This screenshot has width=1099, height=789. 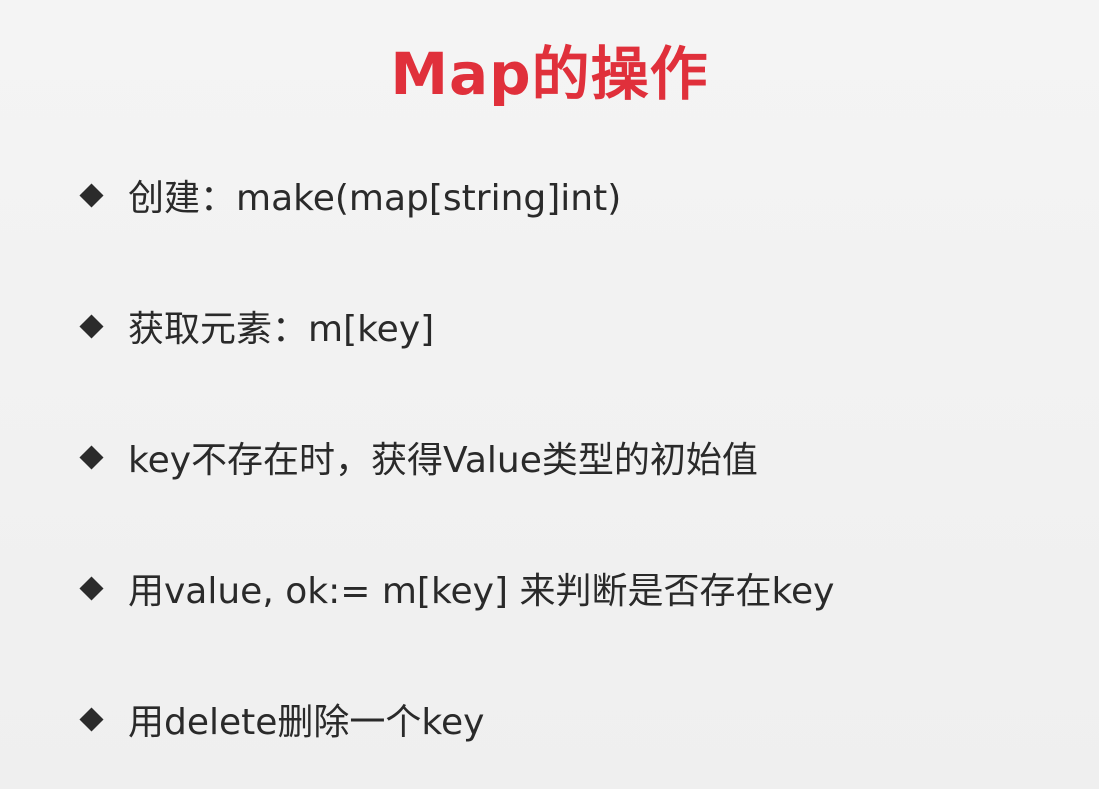 I want to click on bullet-text: 用value, ok:= m[key] 来判断是否存在key, so click(x=481, y=591).